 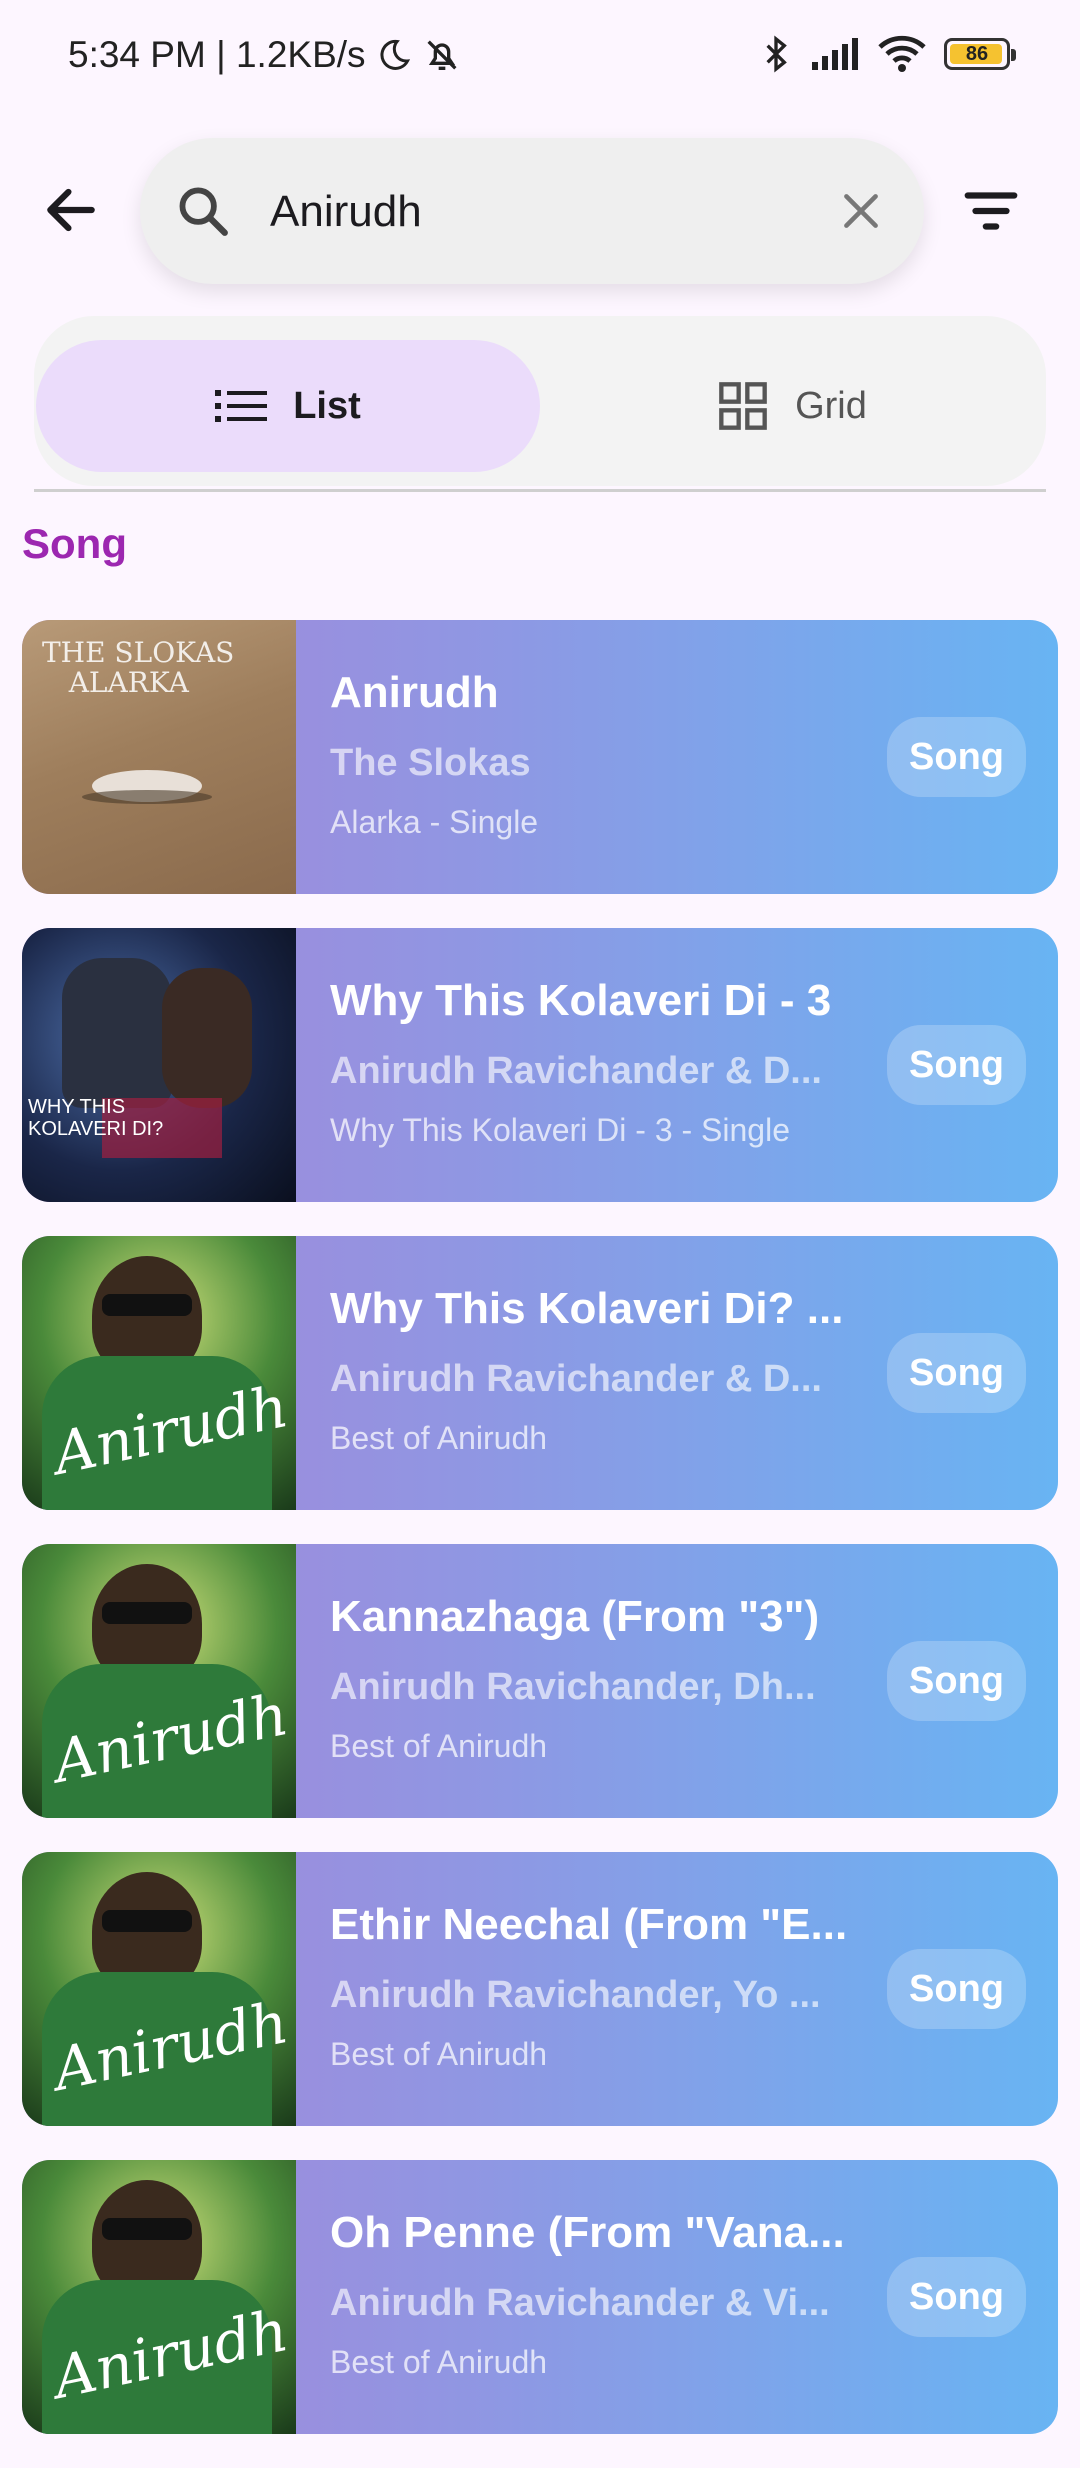 I want to click on song-album: Alarka - Single, so click(x=434, y=822).